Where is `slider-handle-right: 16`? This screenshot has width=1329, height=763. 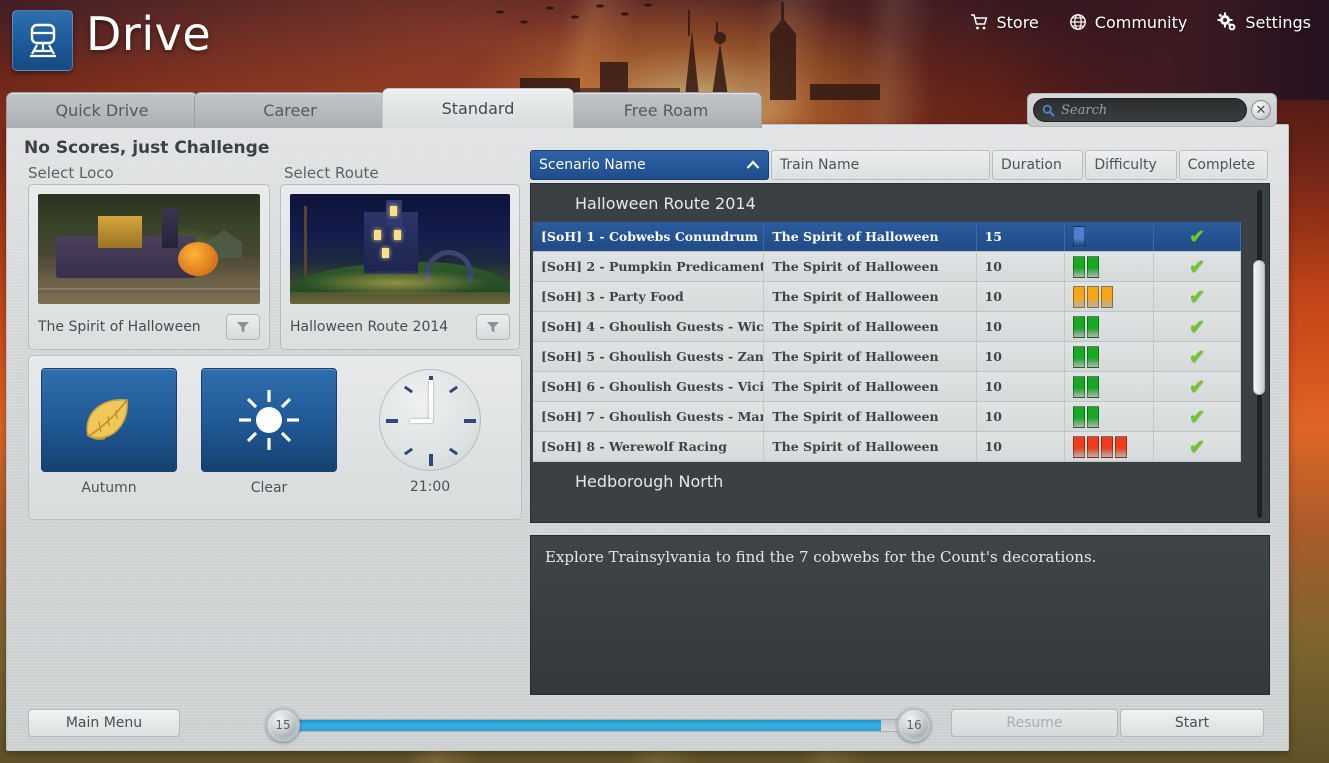 slider-handle-right: 16 is located at coordinates (914, 725).